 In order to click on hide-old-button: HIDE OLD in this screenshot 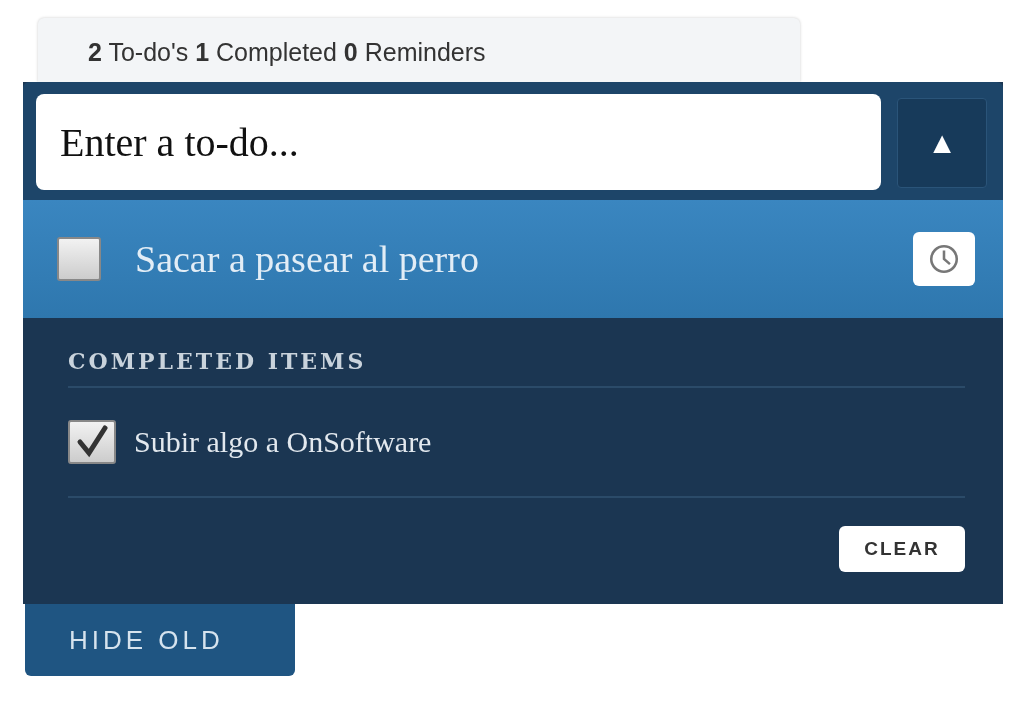, I will do `click(160, 640)`.